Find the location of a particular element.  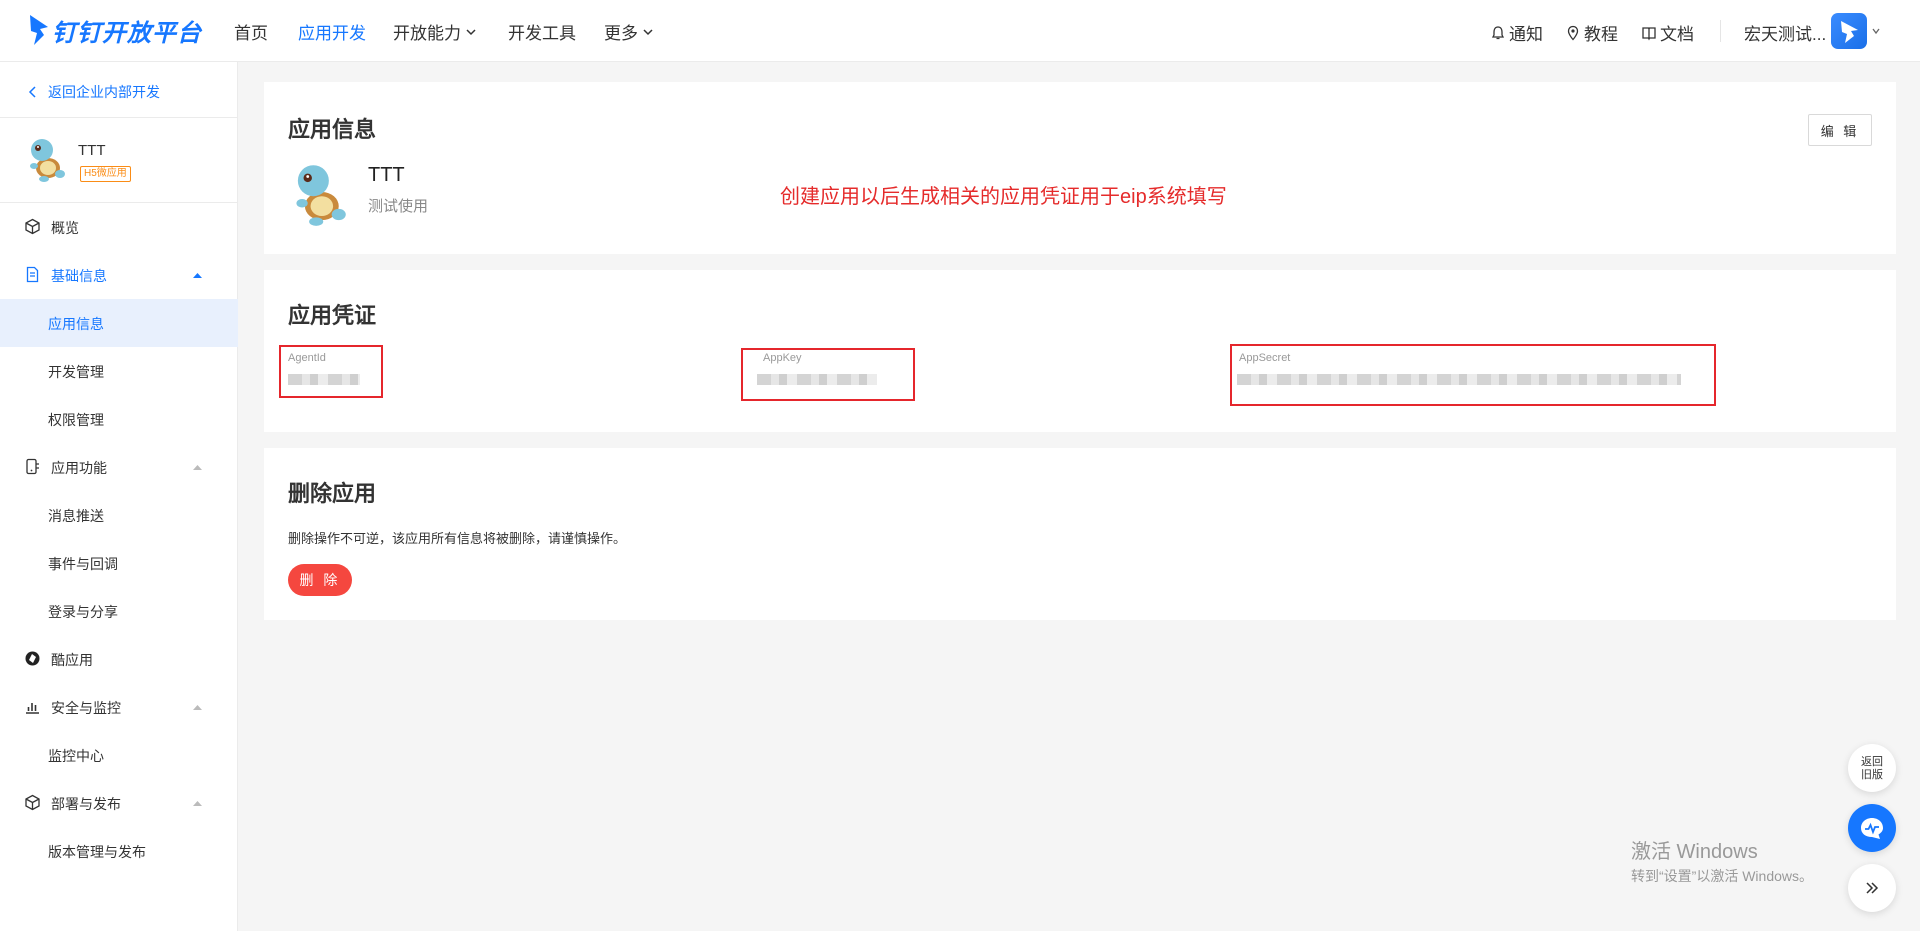

sidebar-item-dev-management: 开发管理 is located at coordinates (119, 371).